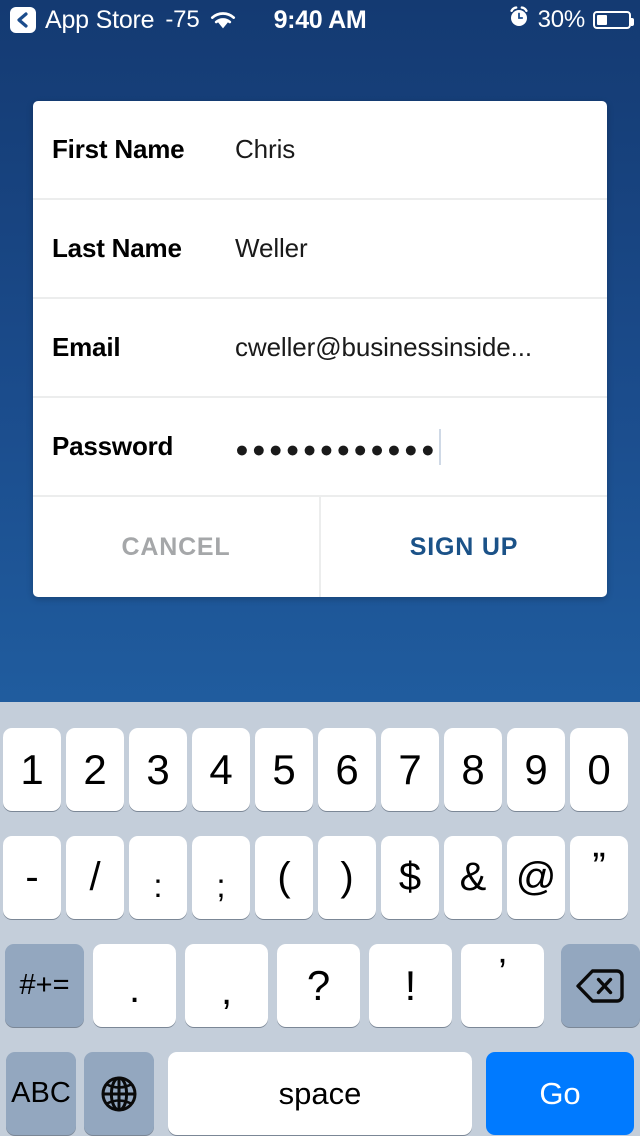 This screenshot has width=640, height=1136. I want to click on key-symbol-0: -, so click(32, 877).